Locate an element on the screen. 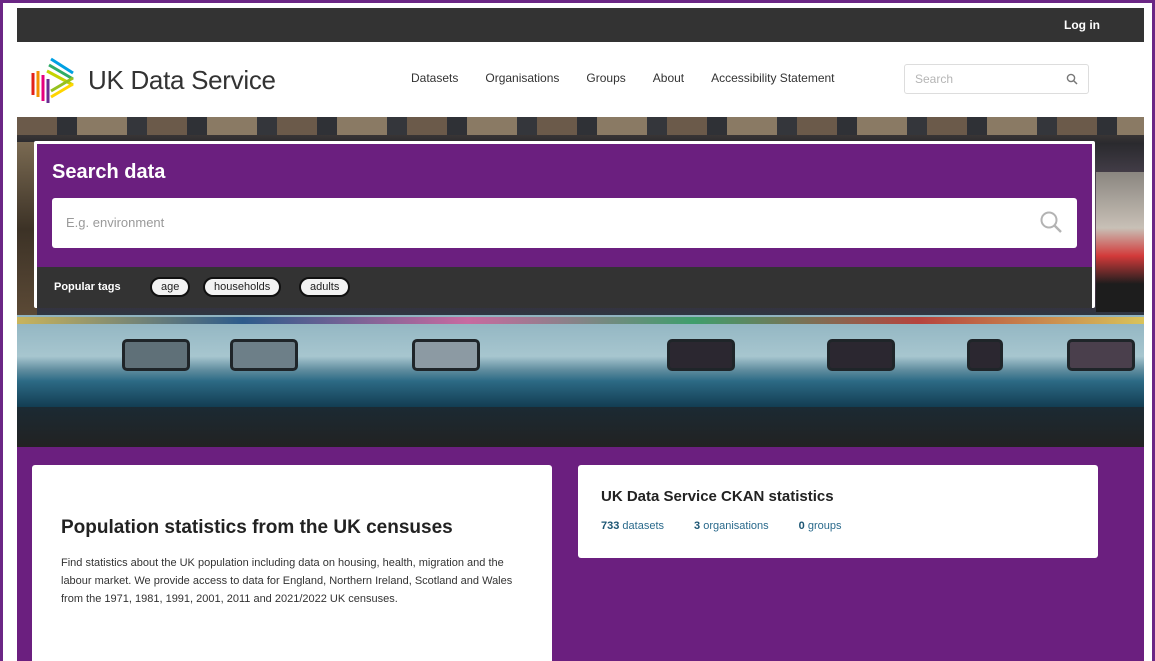 Image resolution: width=1155 pixels, height=661 pixels. stat-datasets-link: 733 datasets is located at coordinates (632, 526).